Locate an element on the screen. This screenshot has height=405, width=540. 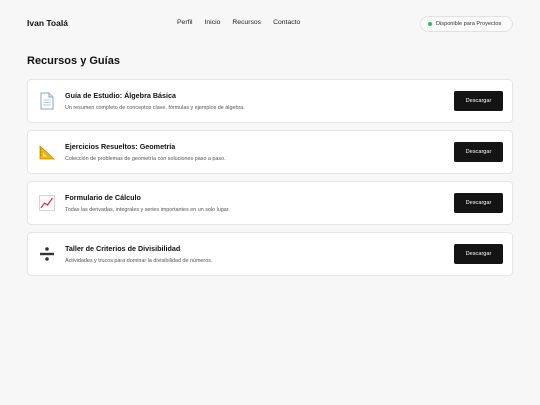
resource-title: Formulario de Cálculo is located at coordinates (103, 197).